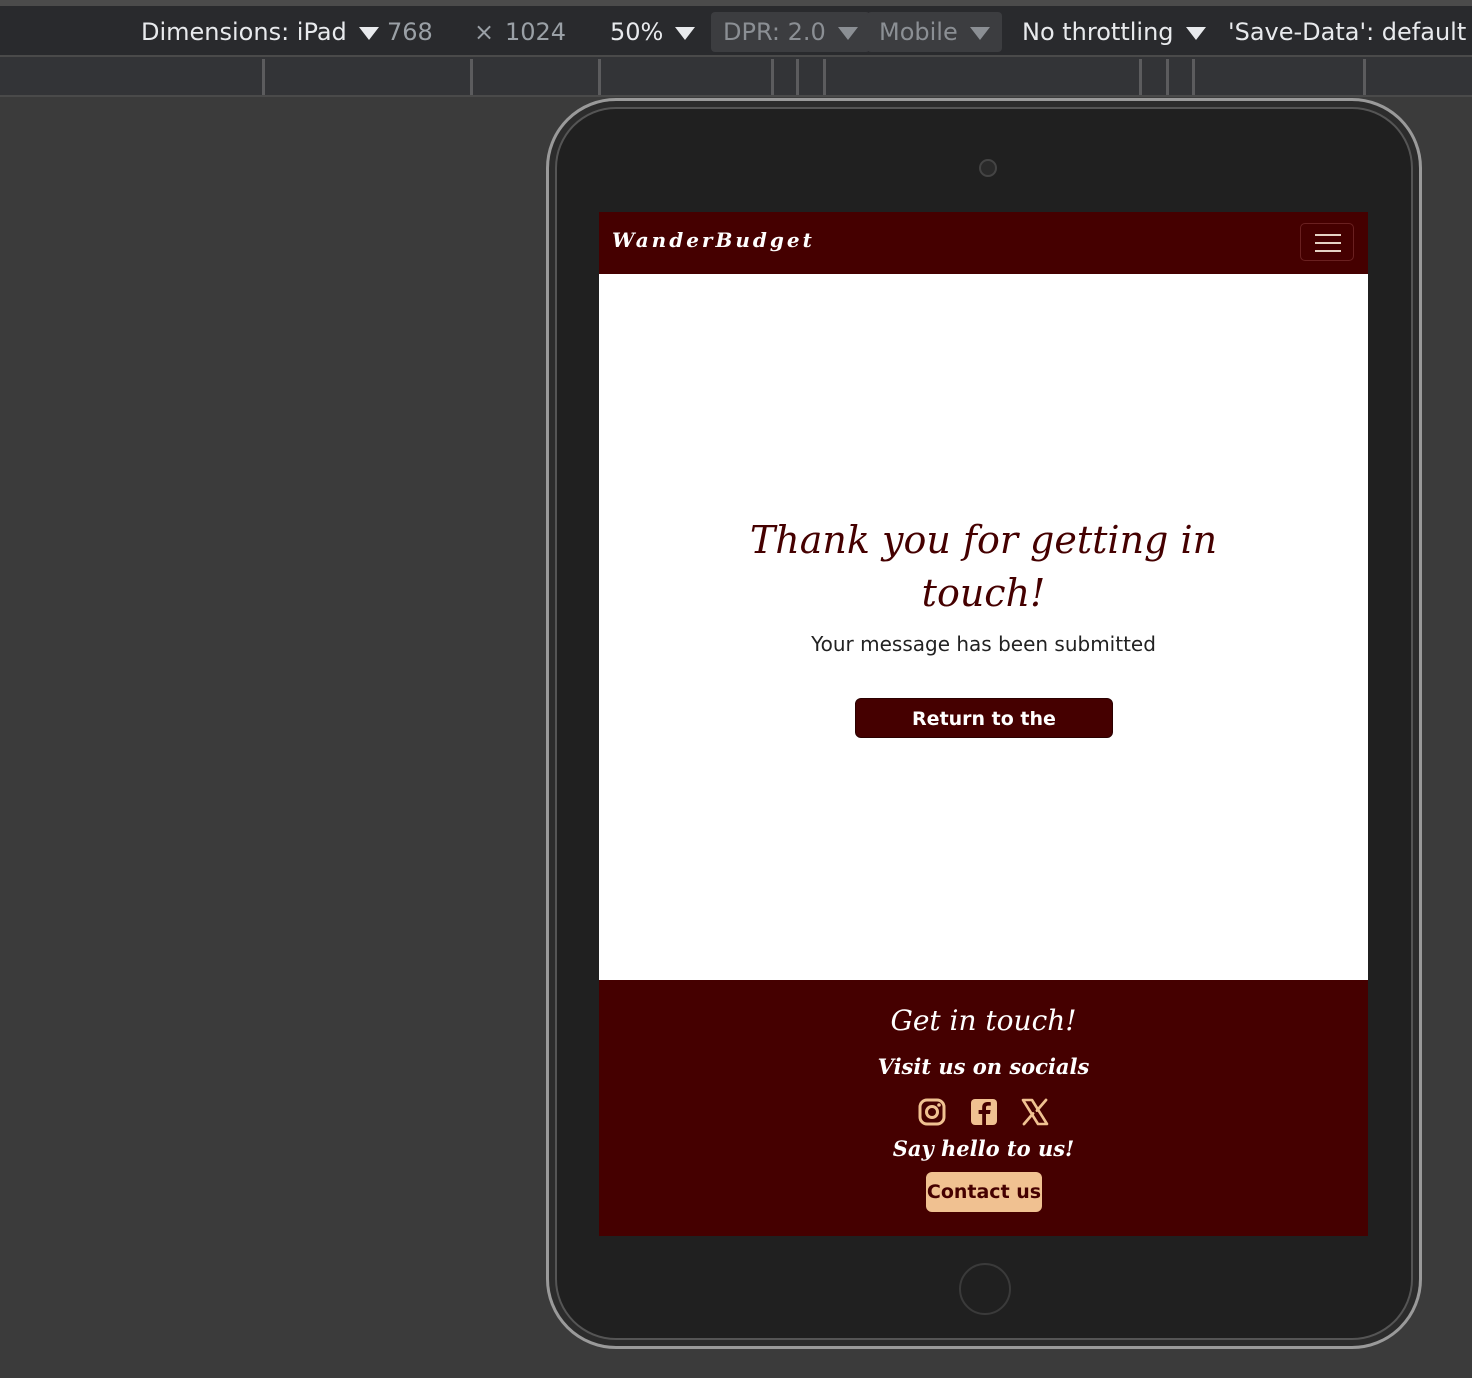  What do you see at coordinates (736, 77) in the screenshot?
I see `media-query-ruler` at bounding box center [736, 77].